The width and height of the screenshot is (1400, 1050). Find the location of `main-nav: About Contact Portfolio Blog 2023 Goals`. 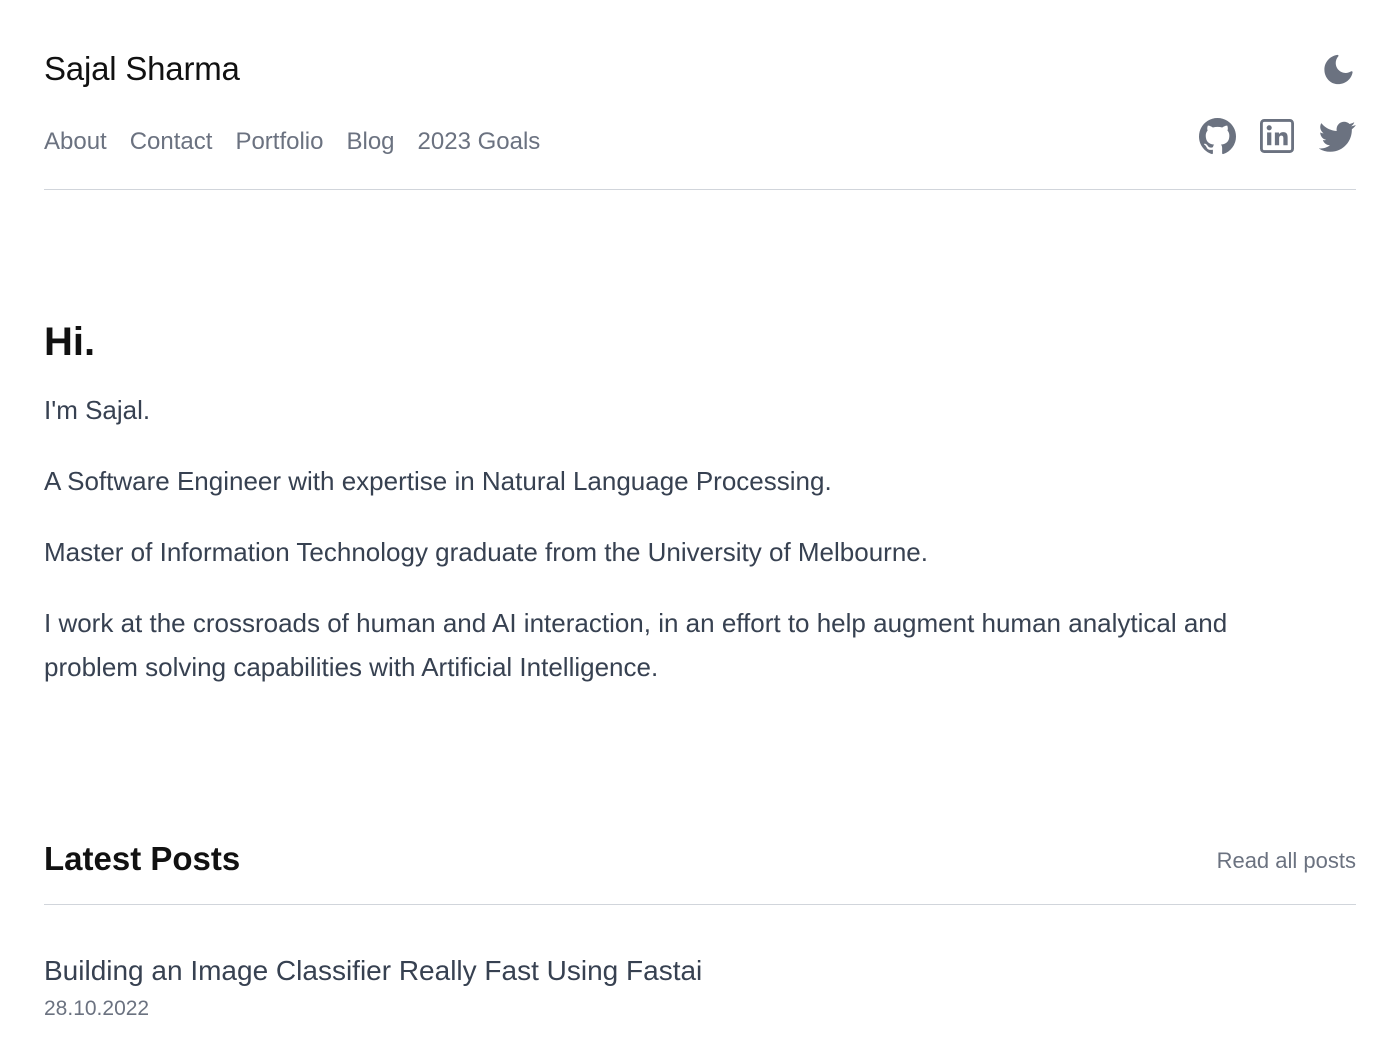

main-nav: About Contact Portfolio Blog 2023 Goals is located at coordinates (292, 142).